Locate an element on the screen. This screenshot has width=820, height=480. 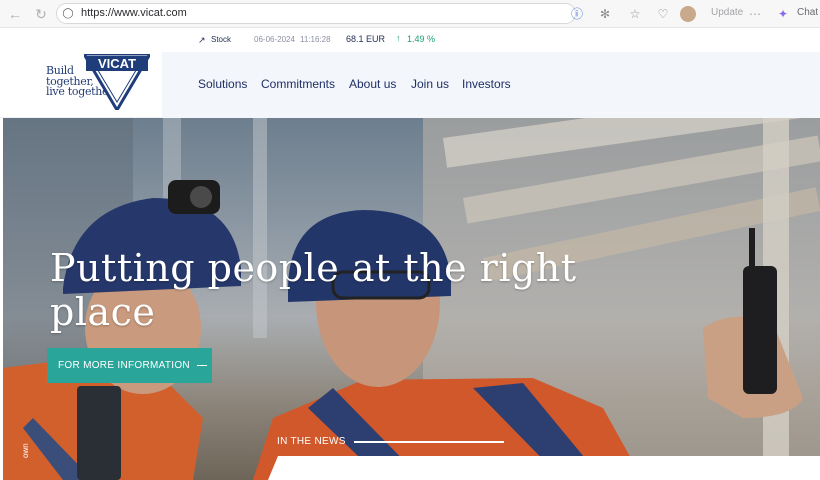
site-info-icon: ◯ is located at coordinates (68, 14).